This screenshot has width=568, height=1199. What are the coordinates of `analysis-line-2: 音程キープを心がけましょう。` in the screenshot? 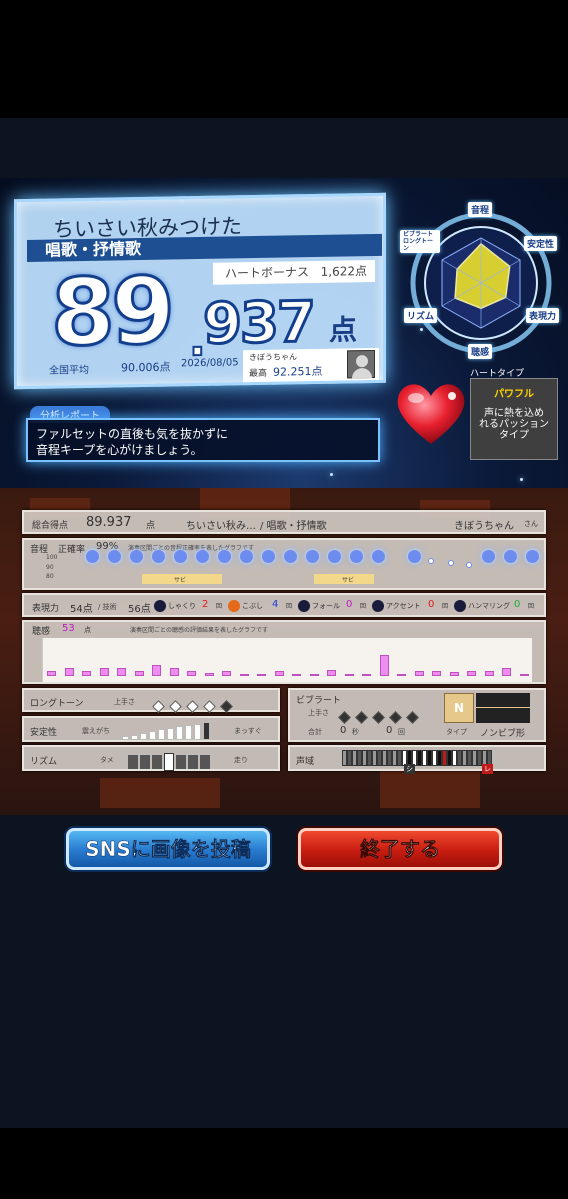 It's located at (119, 450).